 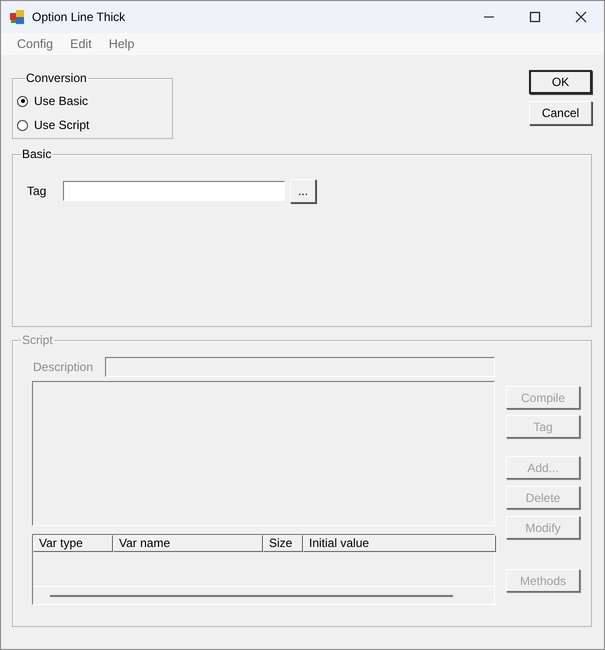 I want to click on window-title: Option Line Thick, so click(x=79, y=17).